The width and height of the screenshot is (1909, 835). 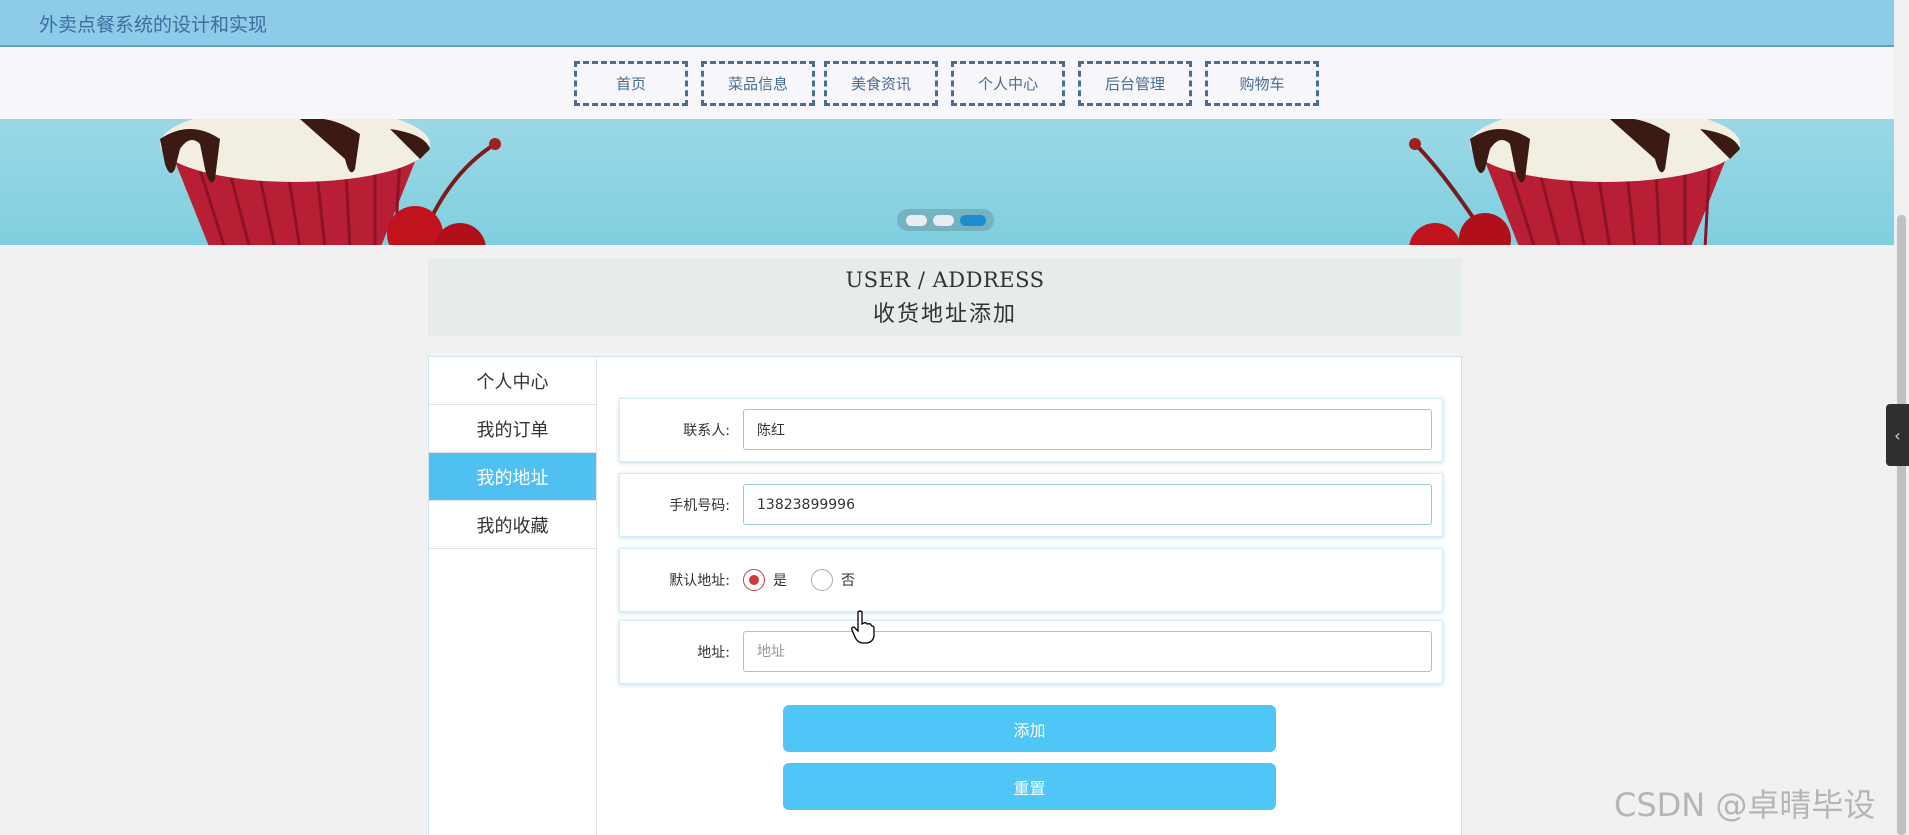 What do you see at coordinates (1087, 429) in the screenshot?
I see `contact-input` at bounding box center [1087, 429].